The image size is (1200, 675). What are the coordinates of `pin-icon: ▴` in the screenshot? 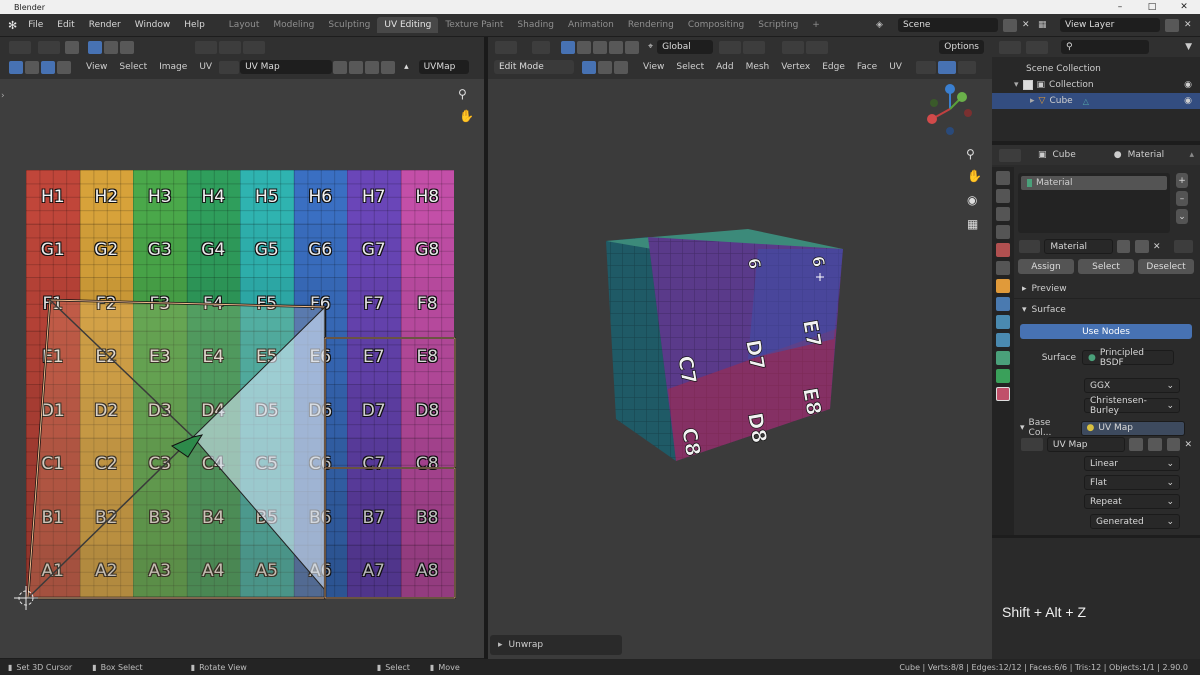 It's located at (1191, 155).